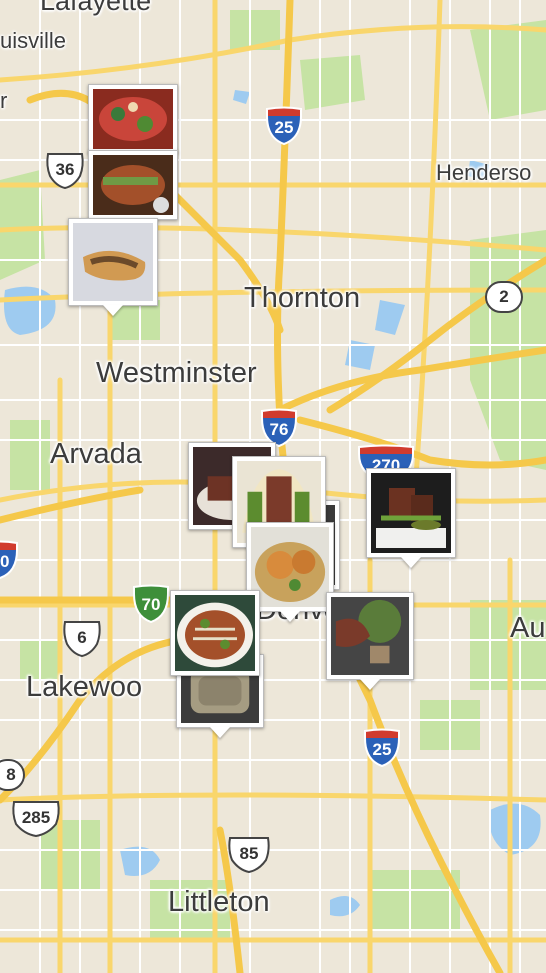 The height and width of the screenshot is (973, 546). What do you see at coordinates (382, 748) in the screenshot?
I see `interstate-25-south-shield: 25` at bounding box center [382, 748].